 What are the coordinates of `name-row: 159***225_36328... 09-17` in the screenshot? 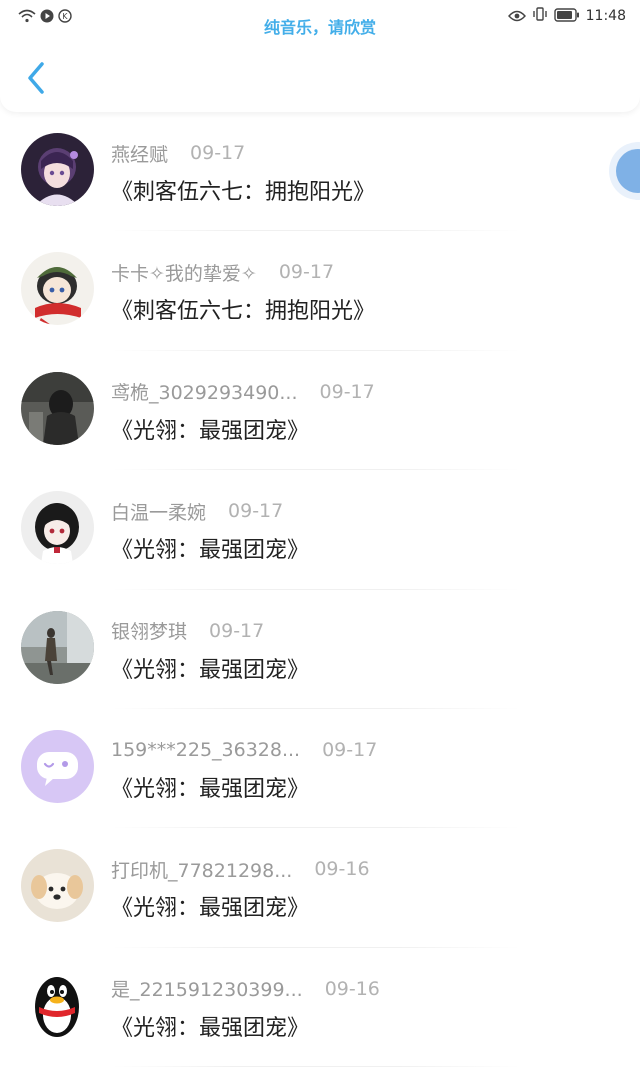 It's located at (244, 750).